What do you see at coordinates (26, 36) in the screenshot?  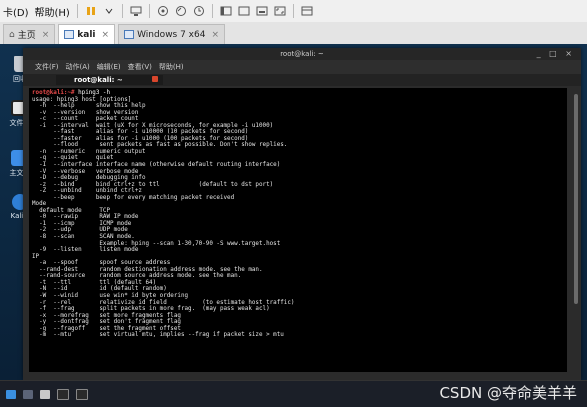 I see `tab-label: 主页` at bounding box center [26, 36].